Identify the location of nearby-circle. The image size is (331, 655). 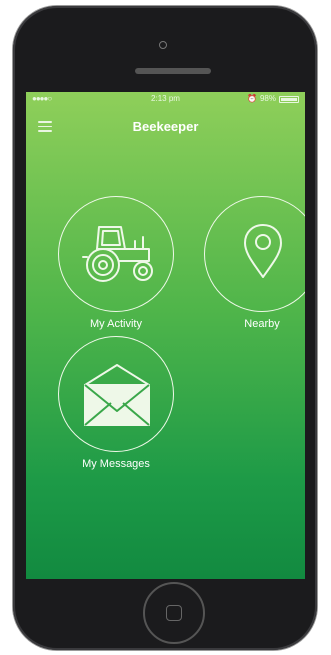
(254, 254).